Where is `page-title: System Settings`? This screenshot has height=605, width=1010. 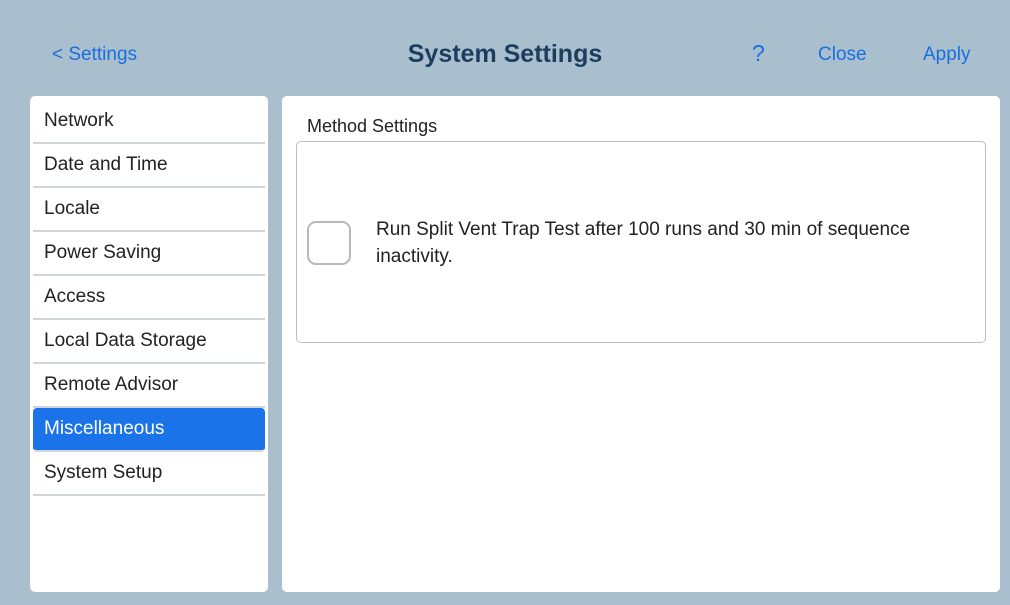 page-title: System Settings is located at coordinates (505, 54).